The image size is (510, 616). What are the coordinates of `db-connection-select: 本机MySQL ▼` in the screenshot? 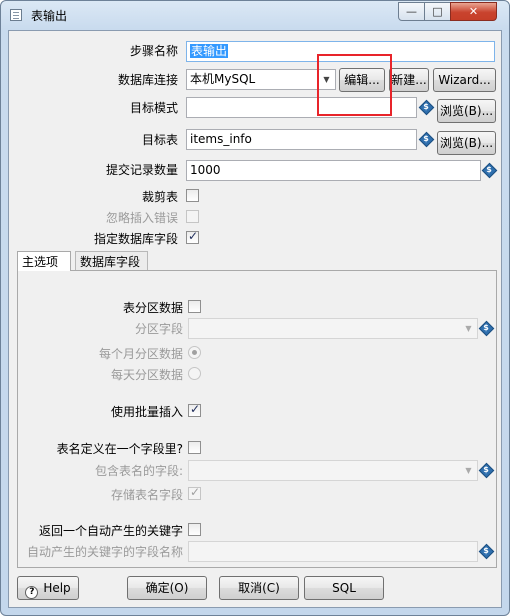 It's located at (261, 79).